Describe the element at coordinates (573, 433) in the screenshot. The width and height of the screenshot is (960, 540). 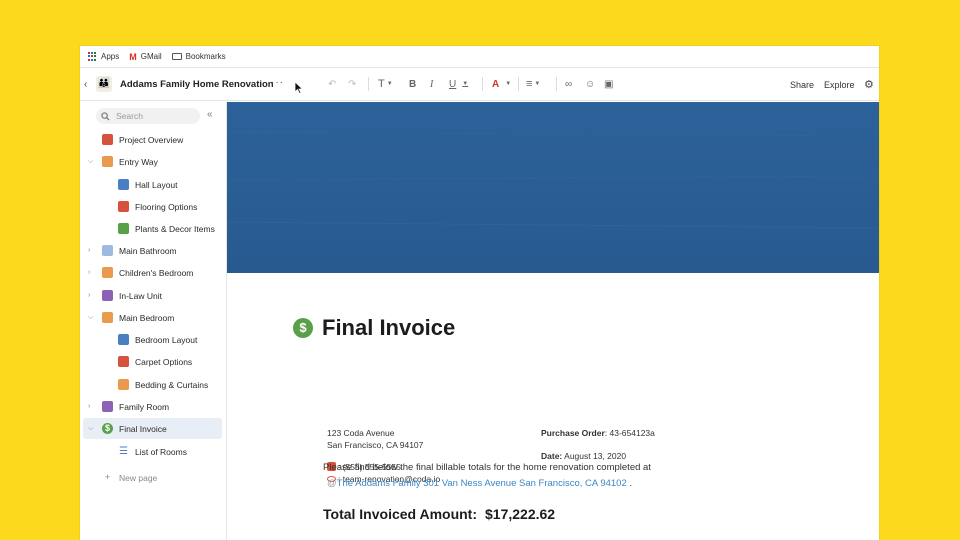
I see `purchase-order-label: Purchase Order` at that location.